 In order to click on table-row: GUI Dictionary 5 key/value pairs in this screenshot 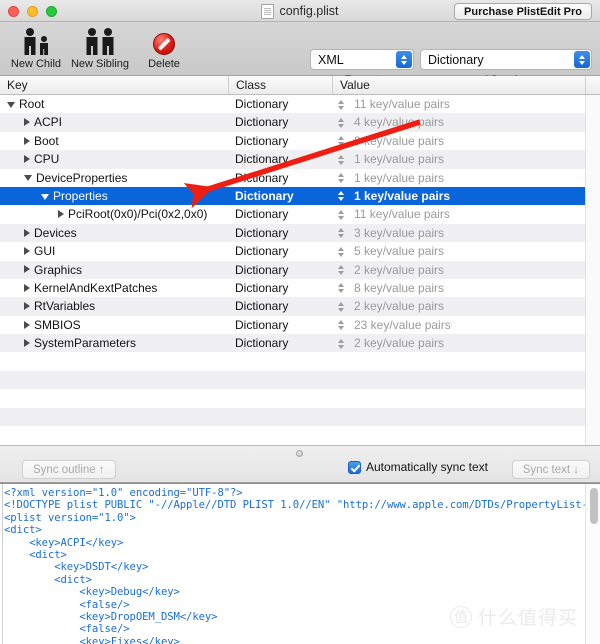, I will do `click(300, 251)`.